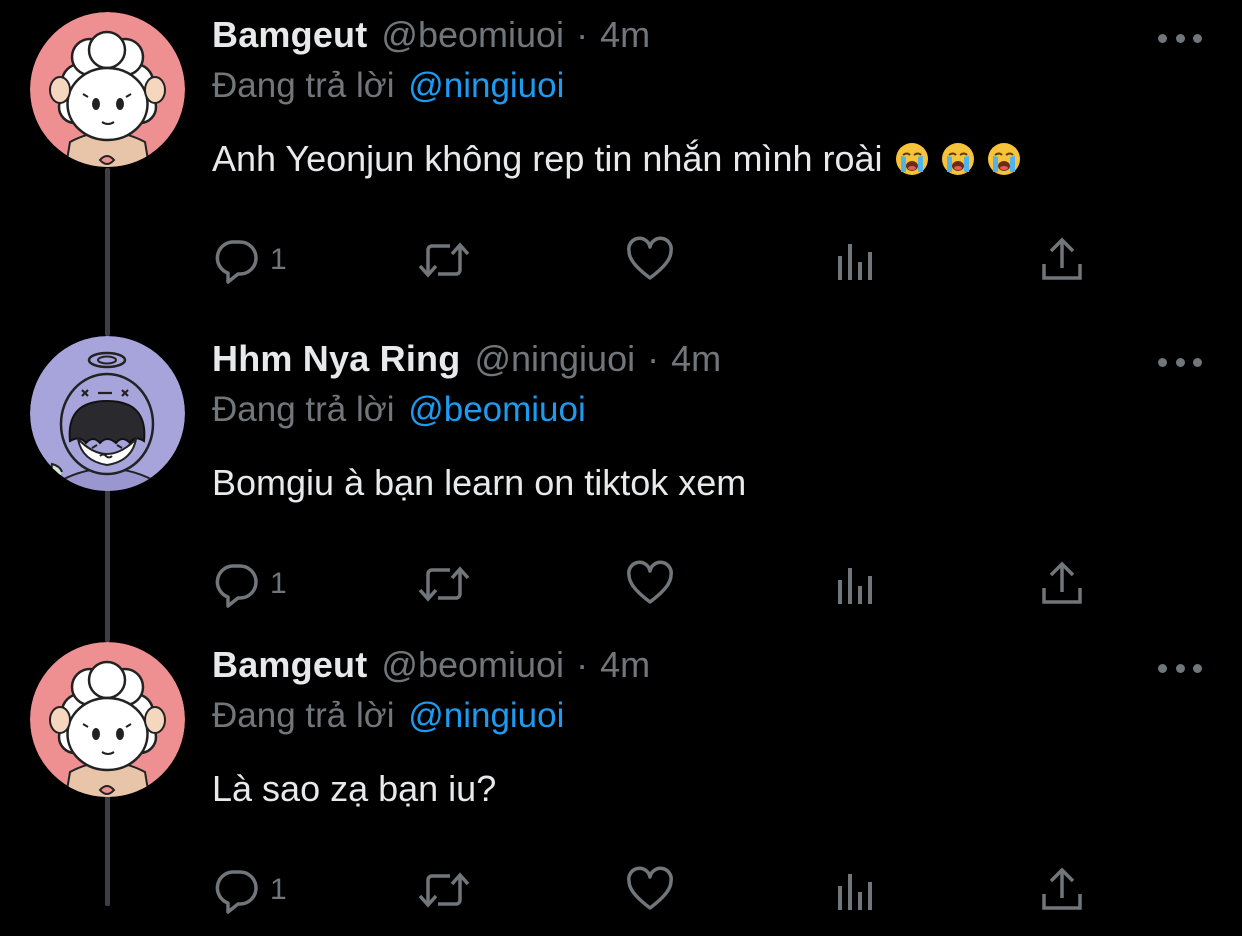  I want to click on tweet-text: Là sao zạ bạn iu?, so click(354, 788).